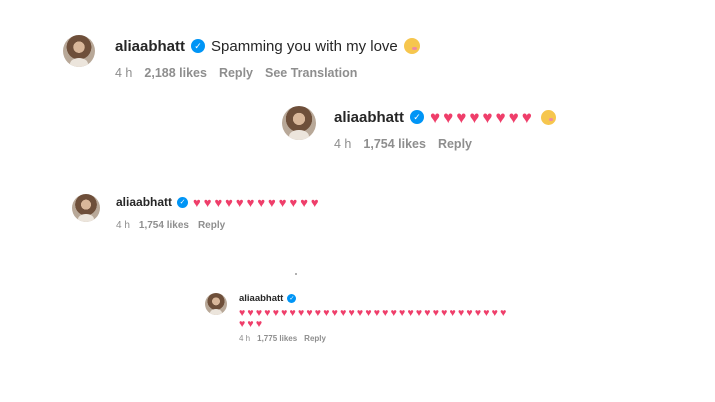  I want to click on see-translation-link: See Translation, so click(311, 73).